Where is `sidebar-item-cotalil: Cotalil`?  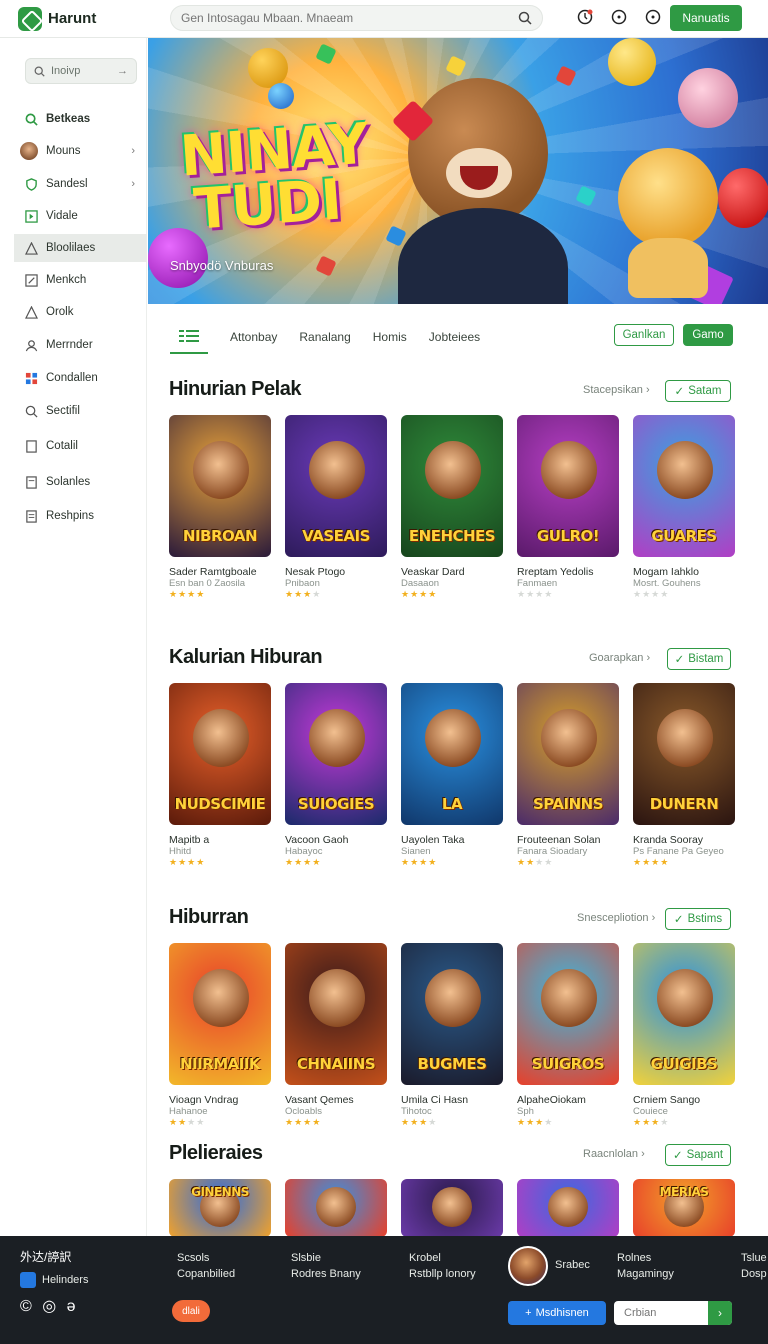 sidebar-item-cotalil: Cotalil is located at coordinates (80, 446).